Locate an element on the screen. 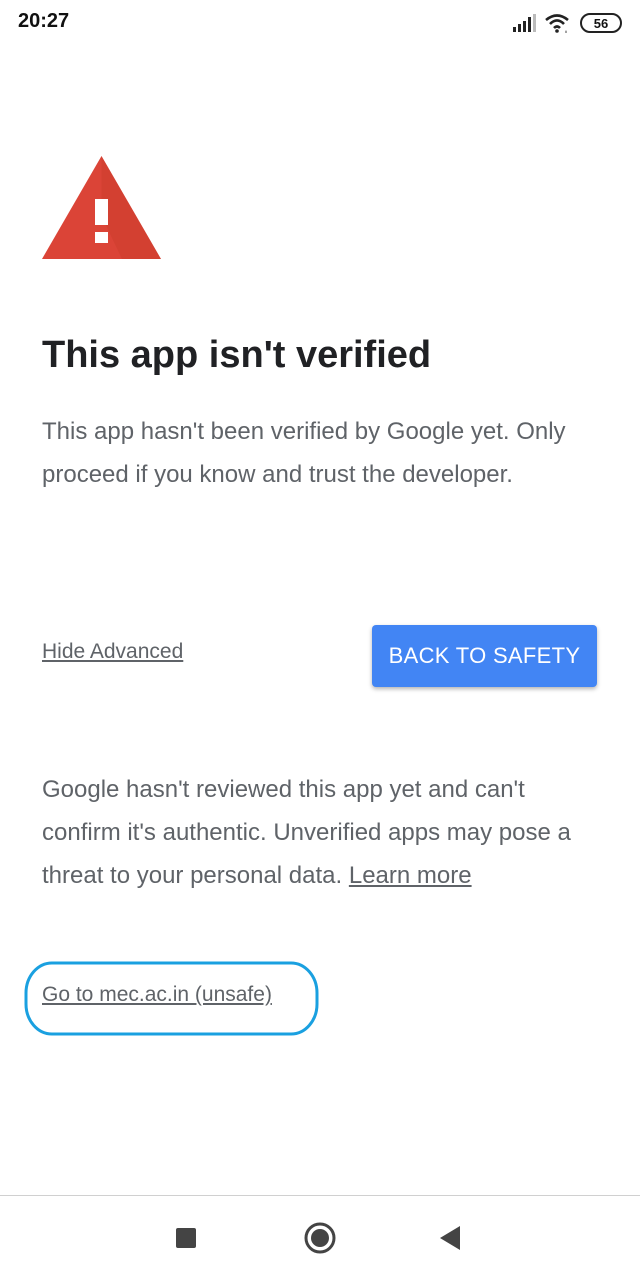 The image size is (640, 1280). learn-more-link: Learn more is located at coordinates (410, 875).